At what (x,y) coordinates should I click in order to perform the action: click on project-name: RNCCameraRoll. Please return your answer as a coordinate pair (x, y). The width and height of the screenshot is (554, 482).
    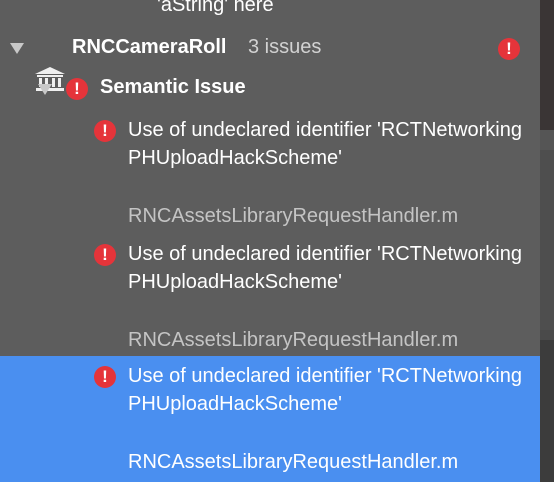
    Looking at the image, I should click on (149, 47).